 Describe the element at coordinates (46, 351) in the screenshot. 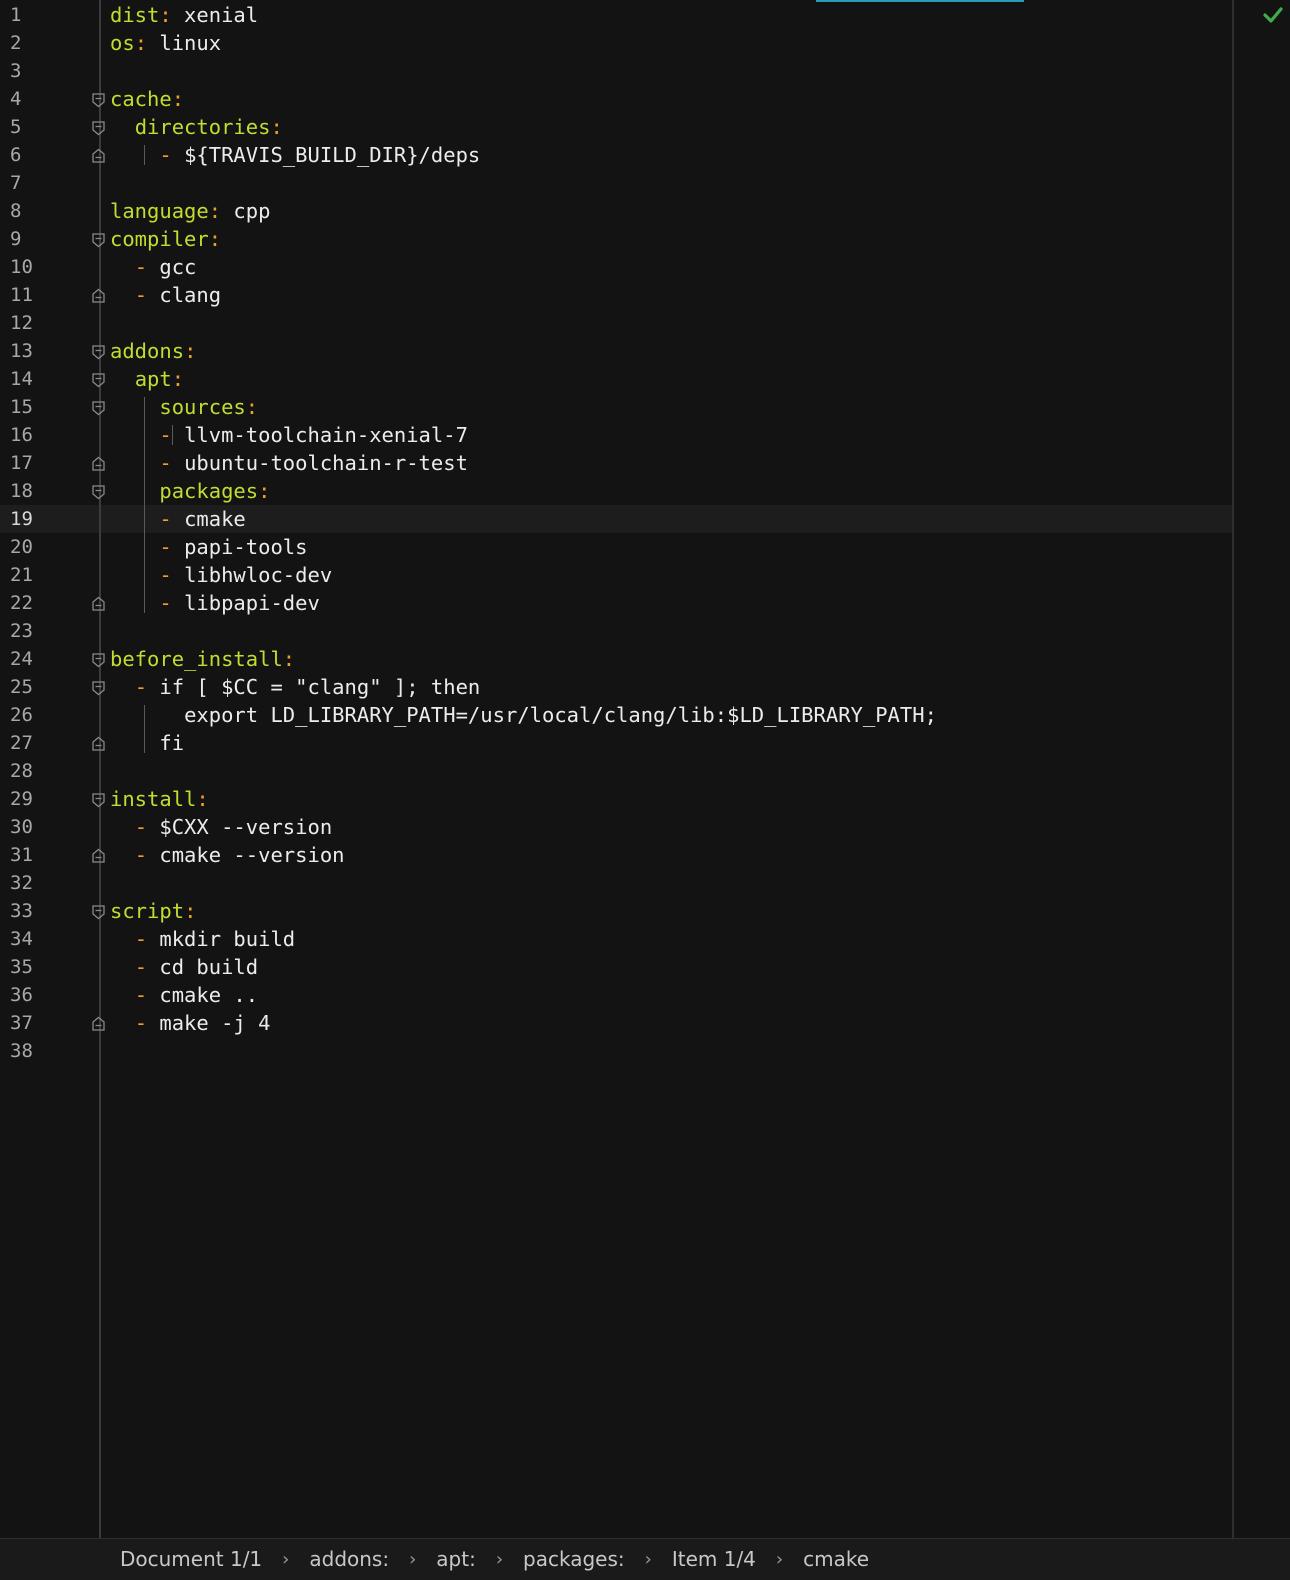

I see `line-number: 13` at that location.